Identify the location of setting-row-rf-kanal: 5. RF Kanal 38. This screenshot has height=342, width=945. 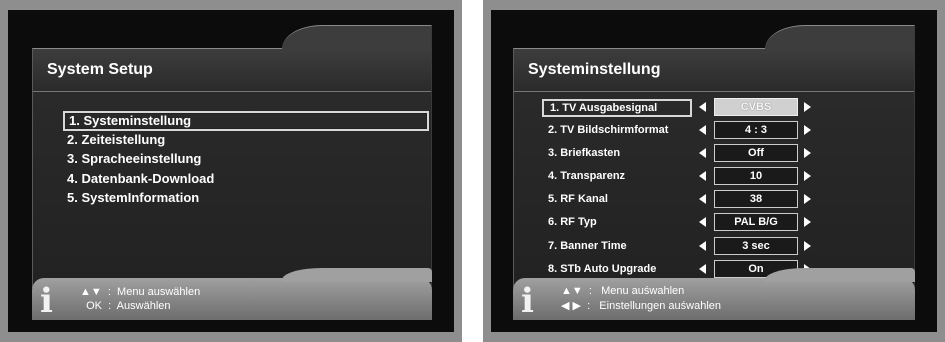
(712, 201).